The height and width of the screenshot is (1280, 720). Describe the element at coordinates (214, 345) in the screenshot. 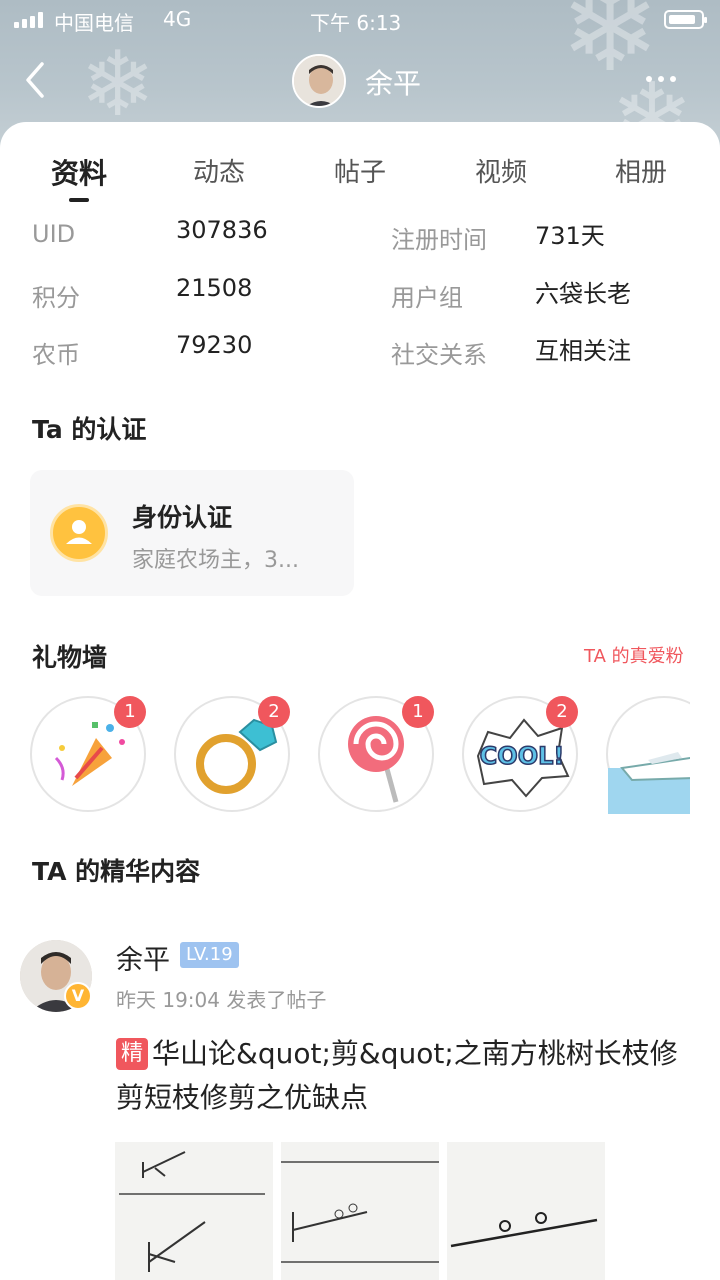

I see `info-value: 79230` at that location.